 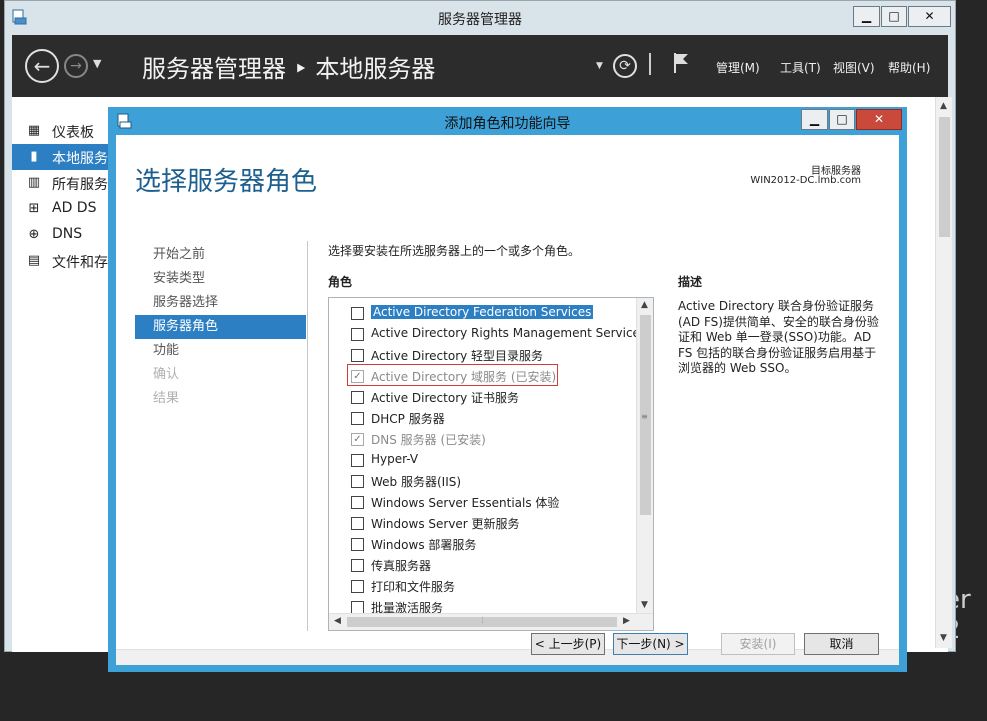 I want to click on sidebar-item-all-servers: ▥ 所有服务器, so click(x=64, y=183).